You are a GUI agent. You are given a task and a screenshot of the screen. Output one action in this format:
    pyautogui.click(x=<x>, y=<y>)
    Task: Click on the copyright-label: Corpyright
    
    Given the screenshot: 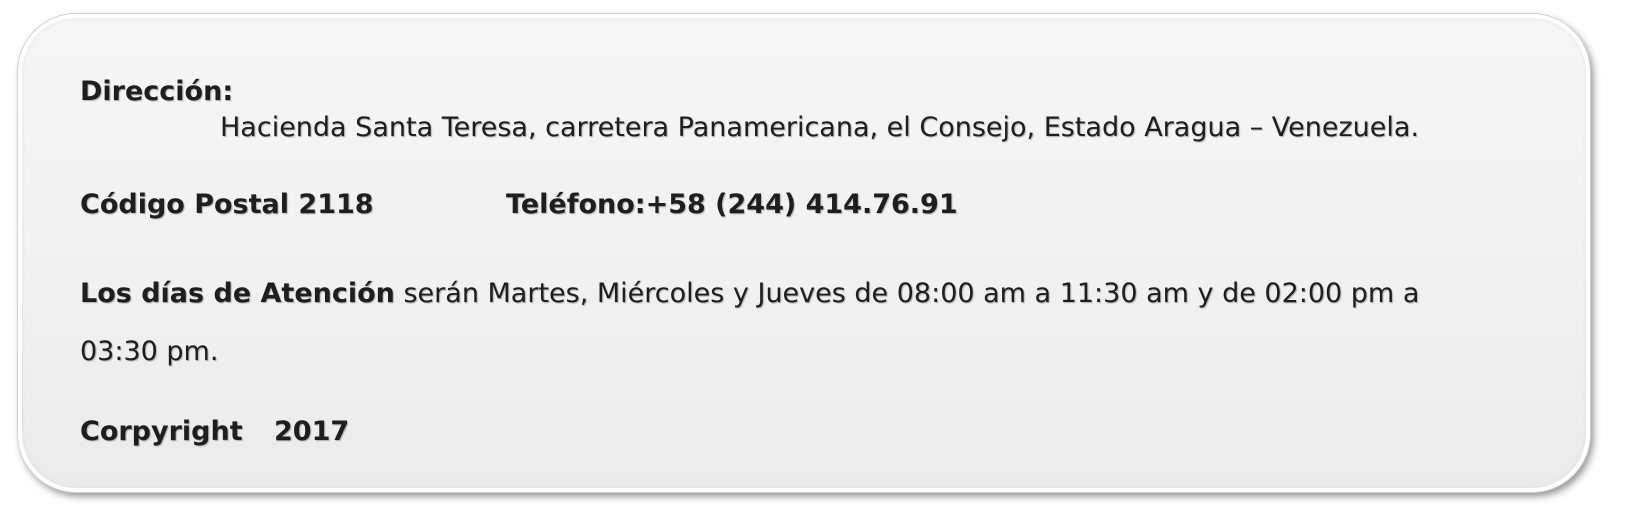 What is the action you would take?
    pyautogui.click(x=161, y=431)
    